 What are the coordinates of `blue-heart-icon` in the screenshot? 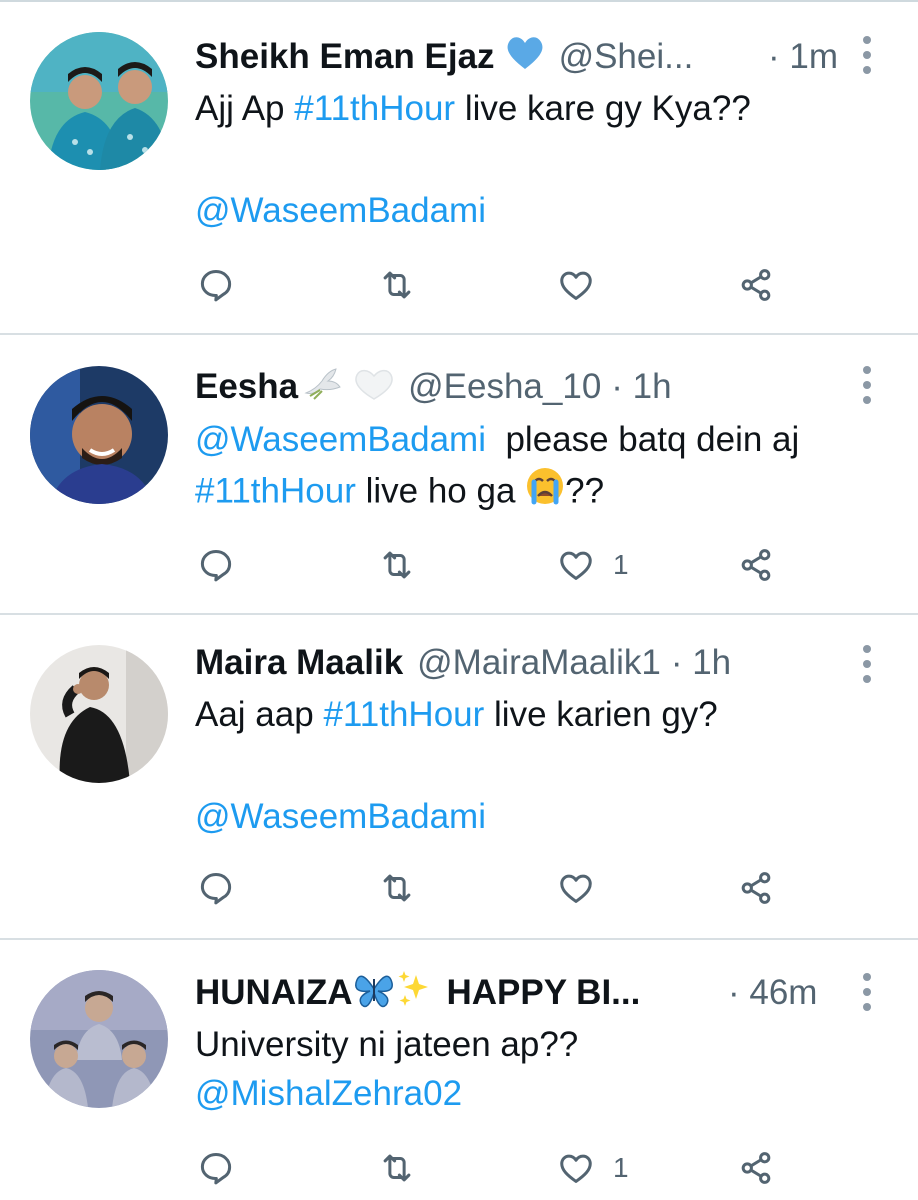 It's located at (525, 57).